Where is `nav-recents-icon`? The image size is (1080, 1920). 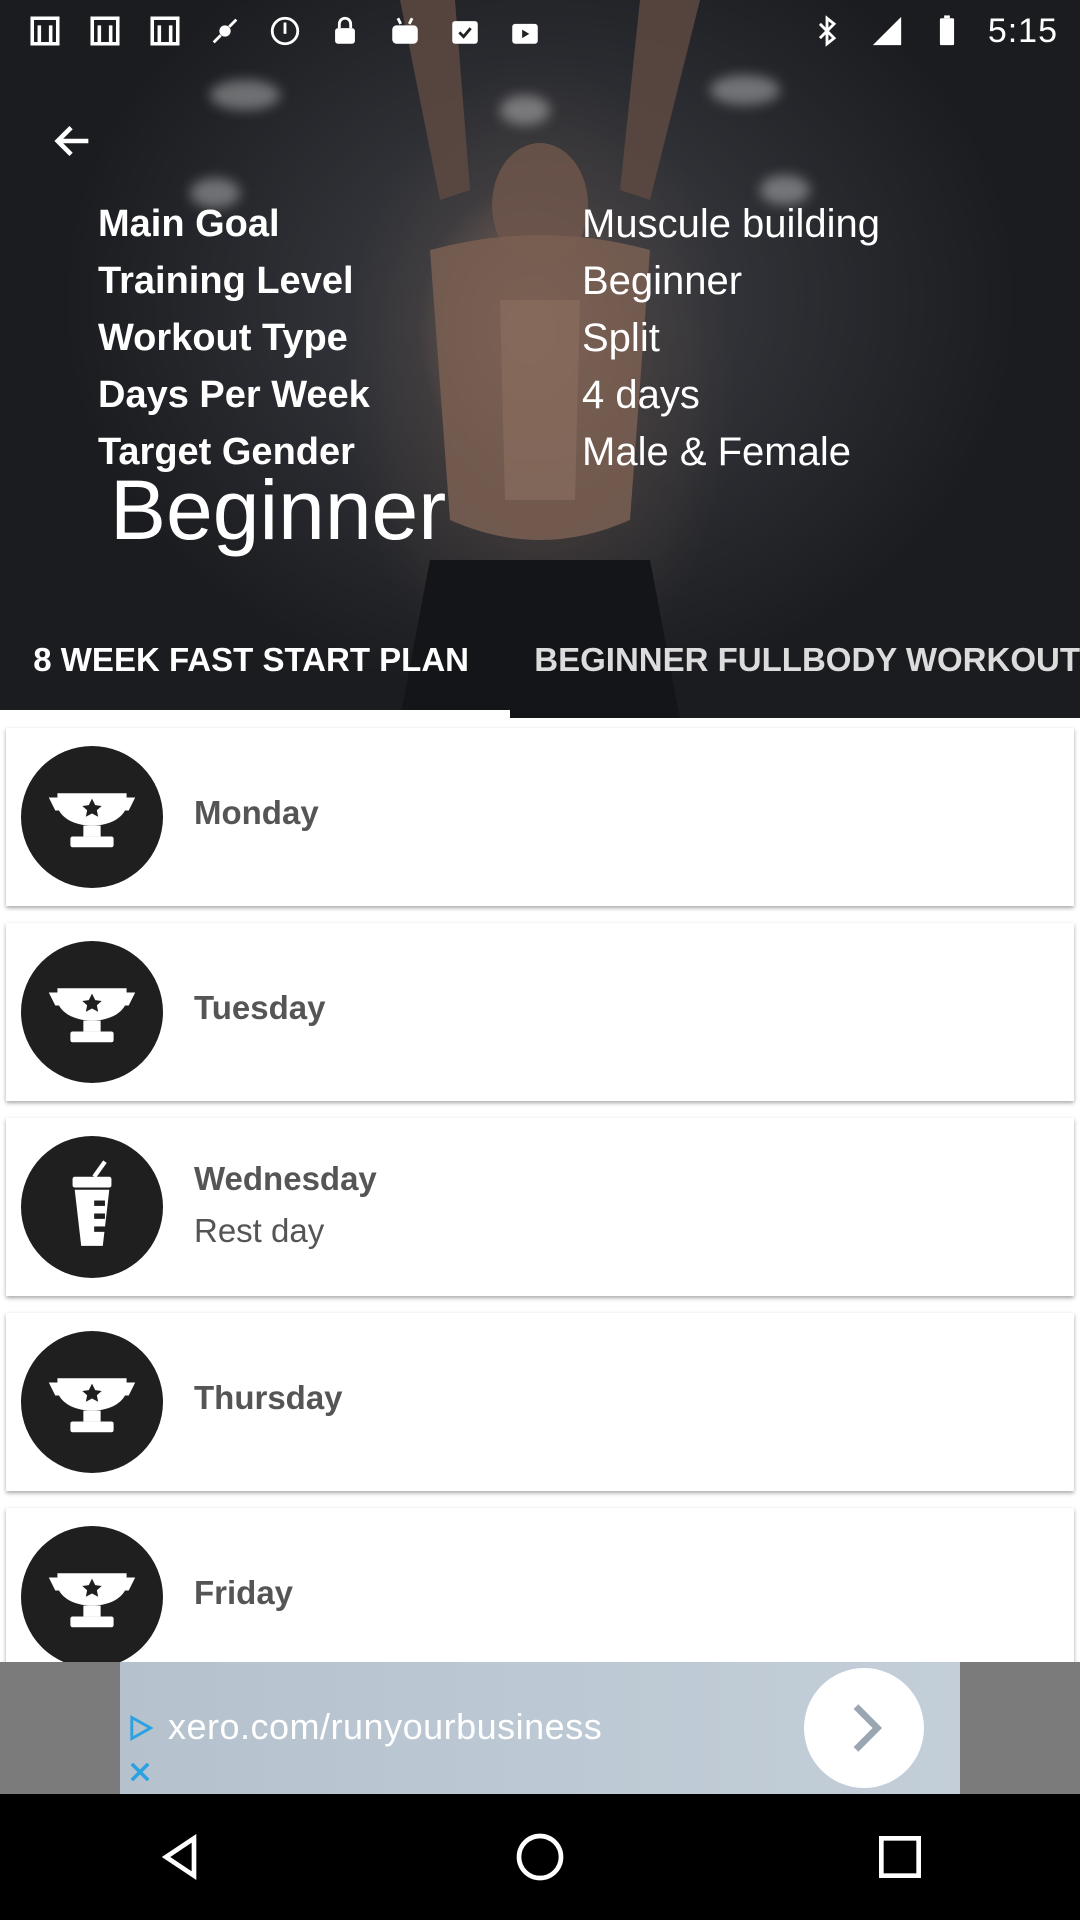
nav-recents-icon is located at coordinates (900, 1857).